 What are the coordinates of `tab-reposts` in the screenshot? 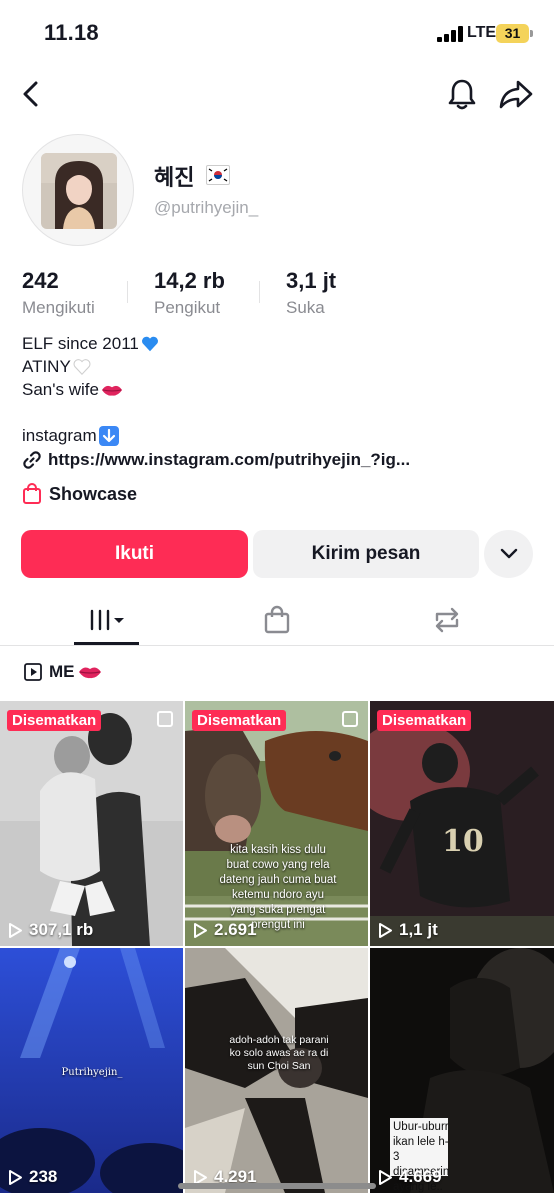 It's located at (447, 619).